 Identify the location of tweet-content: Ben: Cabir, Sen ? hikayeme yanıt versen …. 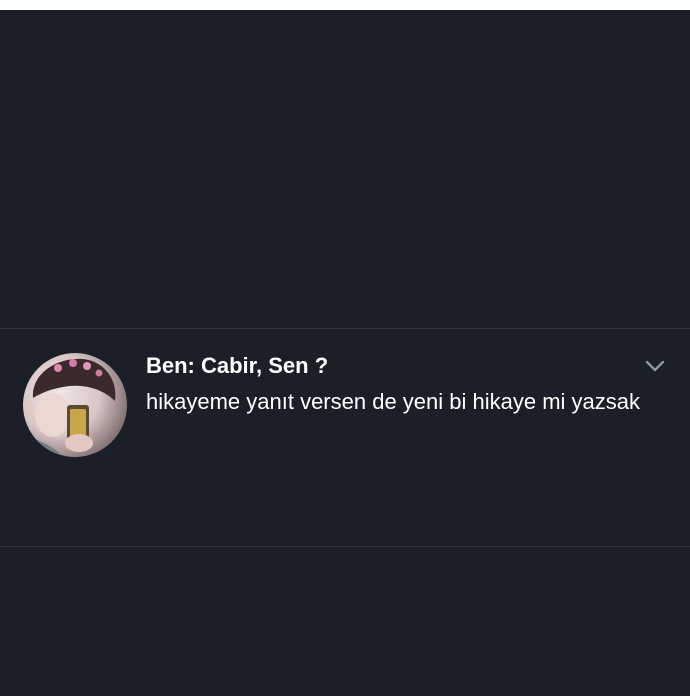
(396, 385).